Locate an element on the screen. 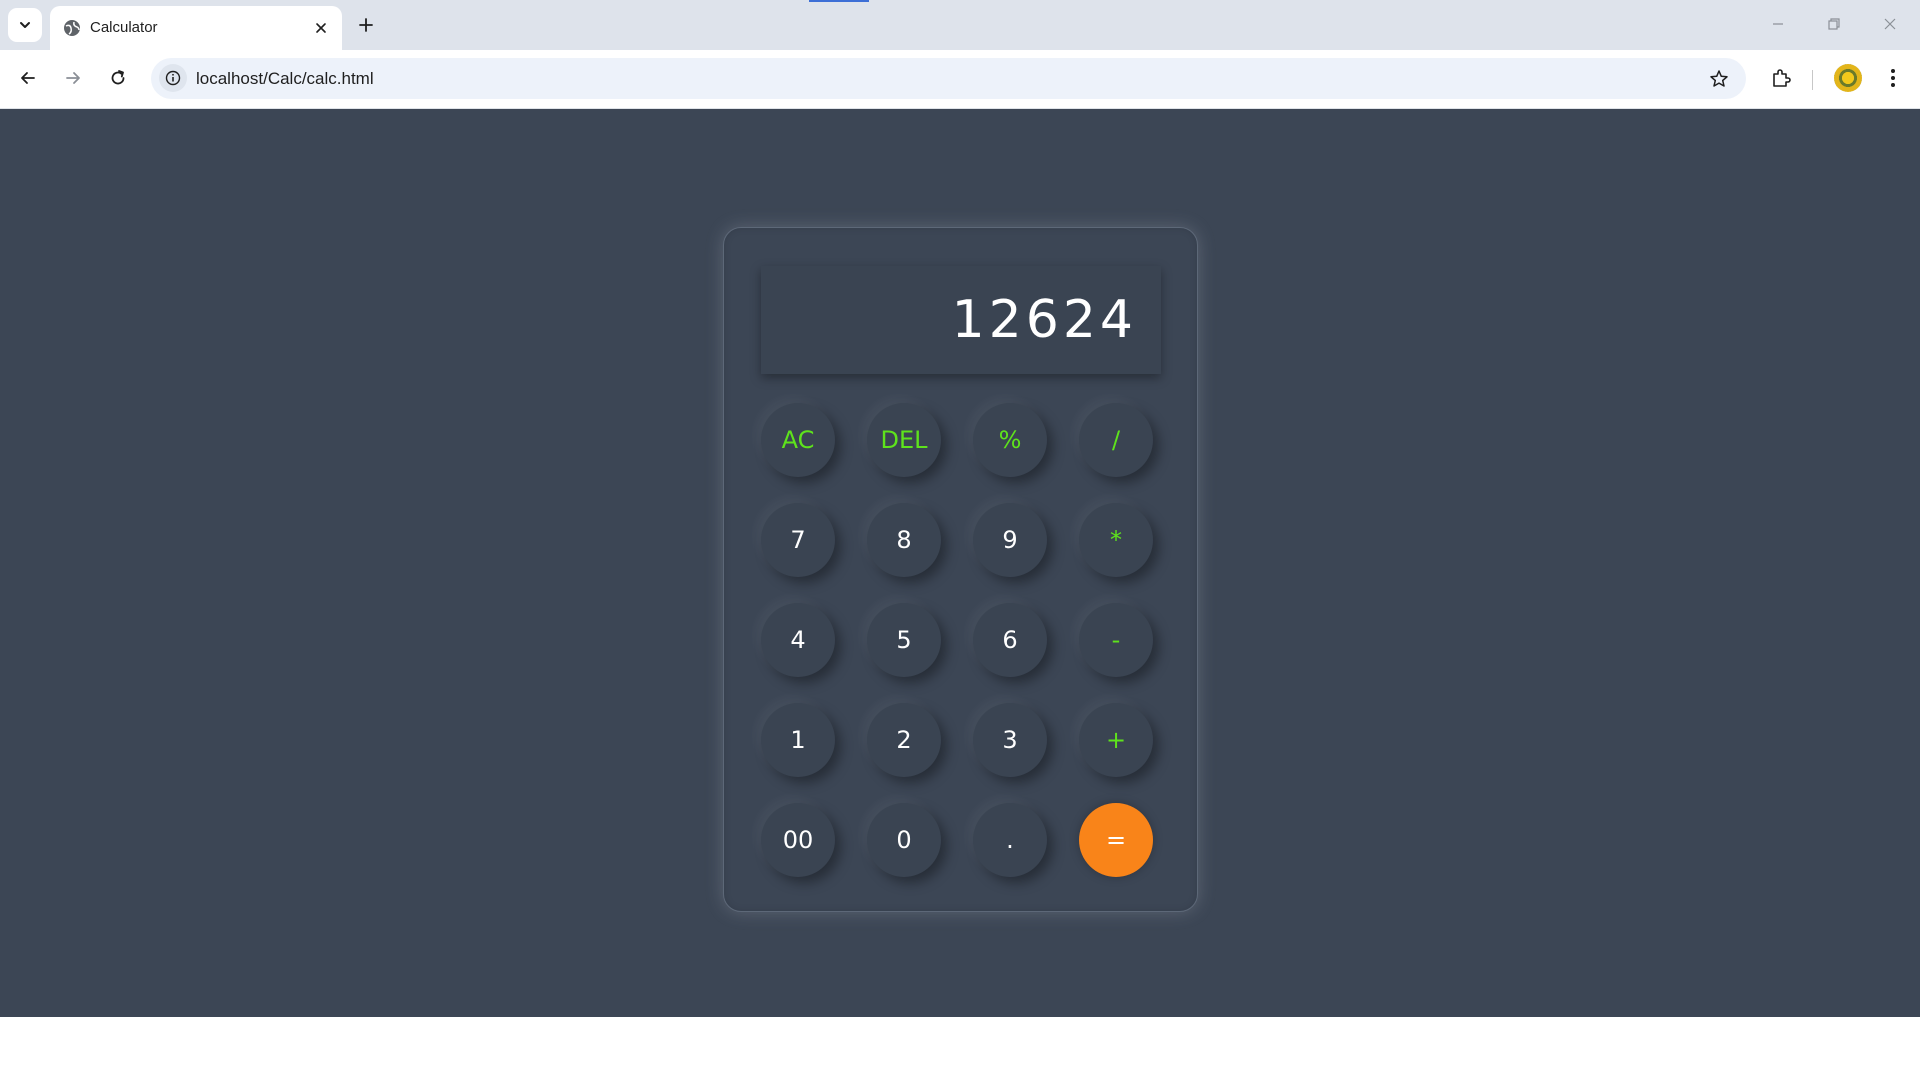  kebab-menu-icon is located at coordinates (1893, 78).